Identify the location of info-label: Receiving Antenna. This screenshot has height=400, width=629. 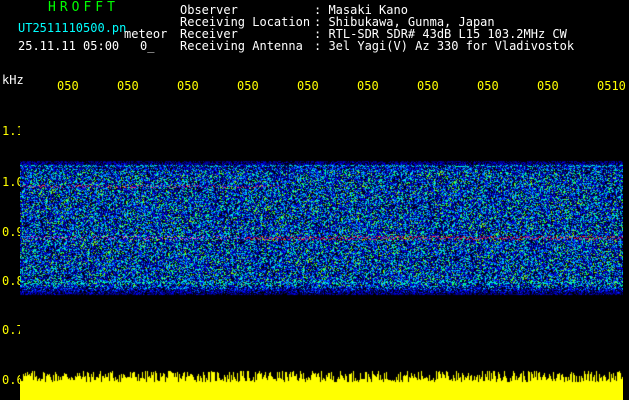
(241, 46).